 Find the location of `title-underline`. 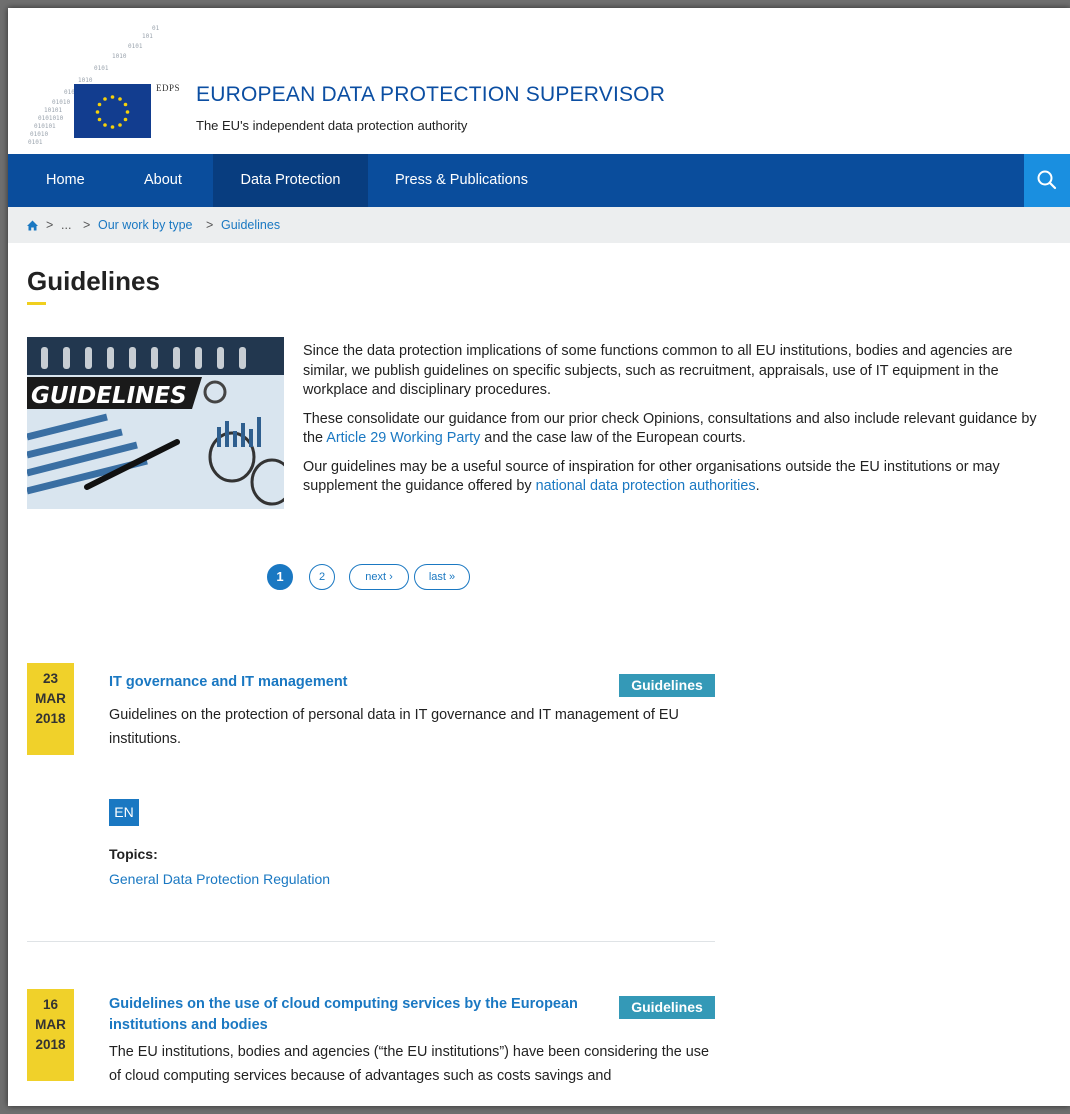

title-underline is located at coordinates (36, 303).